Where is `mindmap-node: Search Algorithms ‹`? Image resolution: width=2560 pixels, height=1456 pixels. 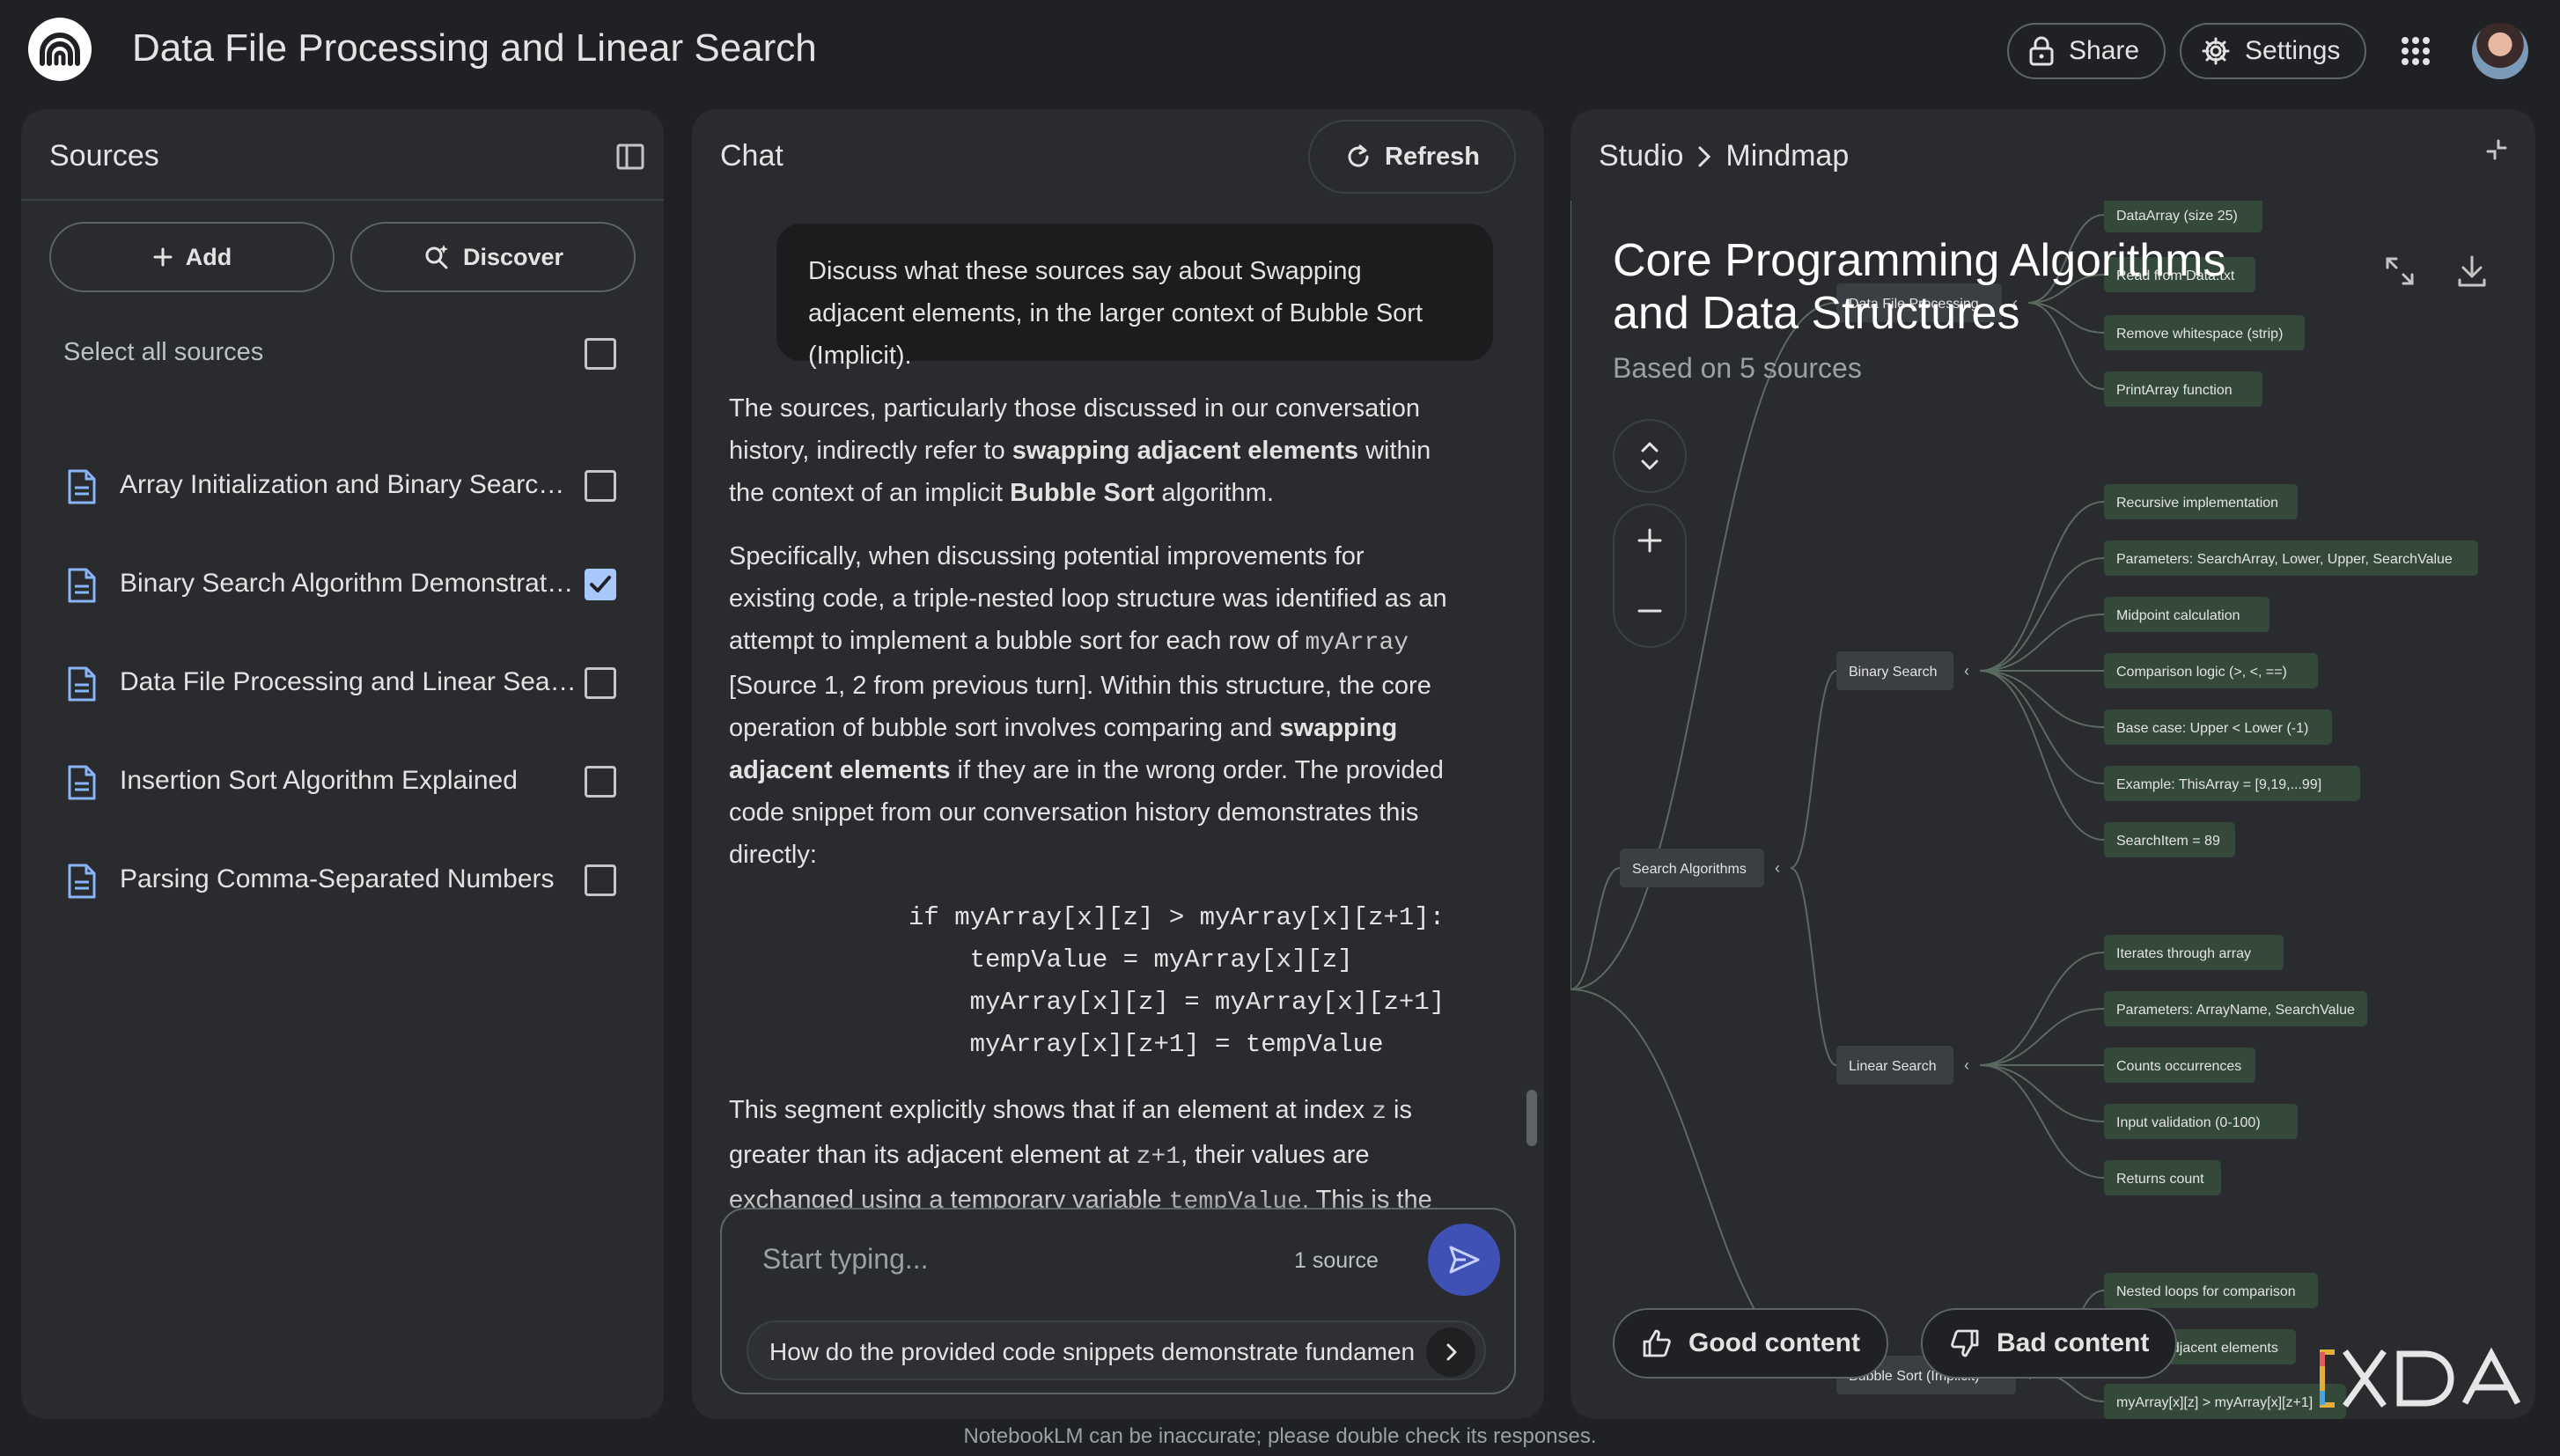
mindmap-node: Search Algorithms ‹ is located at coordinates (1700, 868).